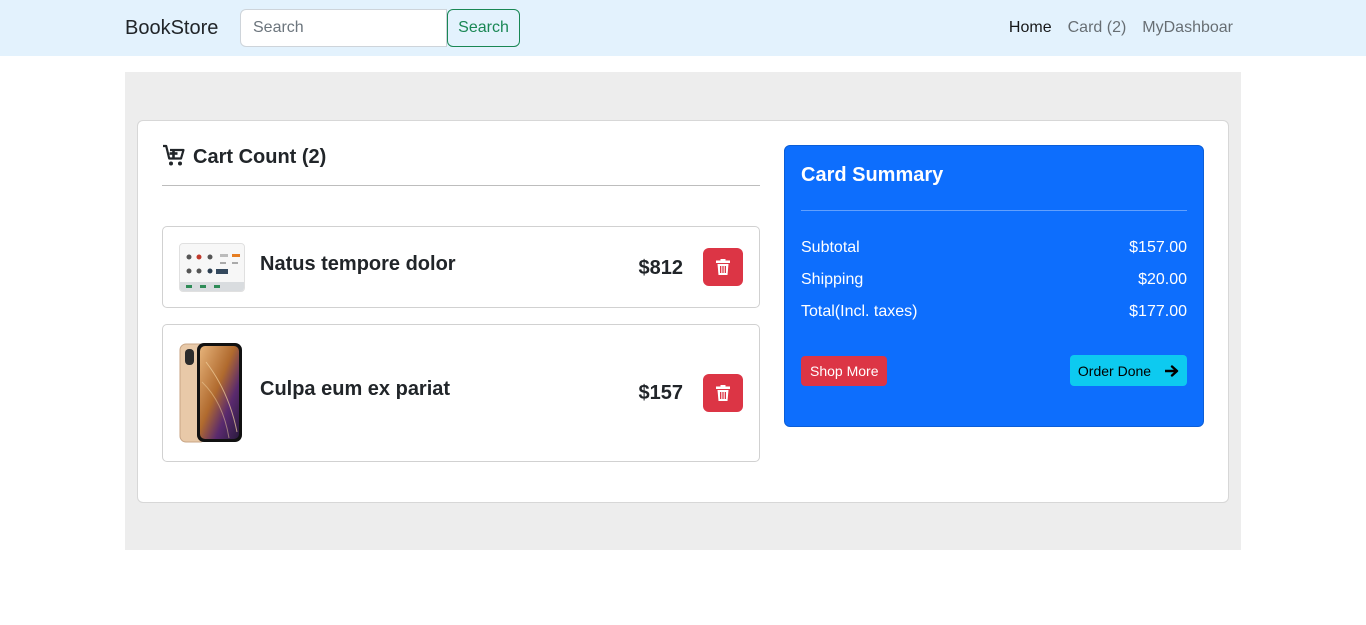 This screenshot has height=625, width=1366. What do you see at coordinates (260, 157) in the screenshot?
I see `cart-count-title: Cart Count (2)` at bounding box center [260, 157].